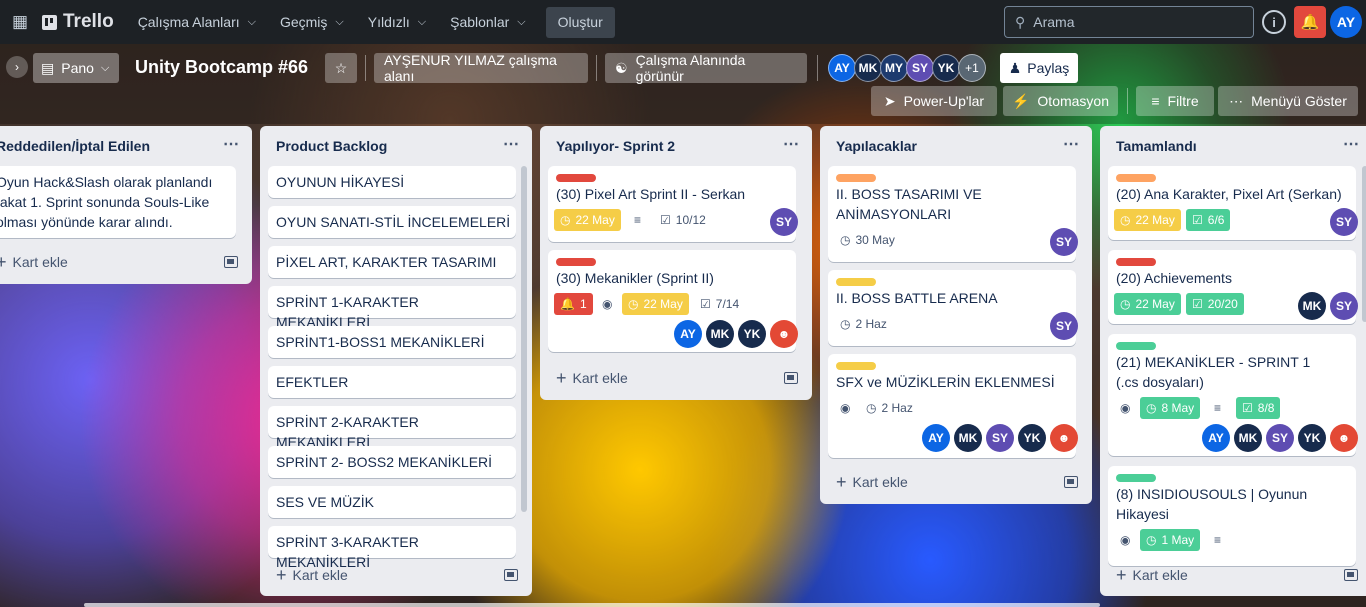 The height and width of the screenshot is (607, 1366). I want to click on share-button: ♟ Paylaş, so click(1039, 68).